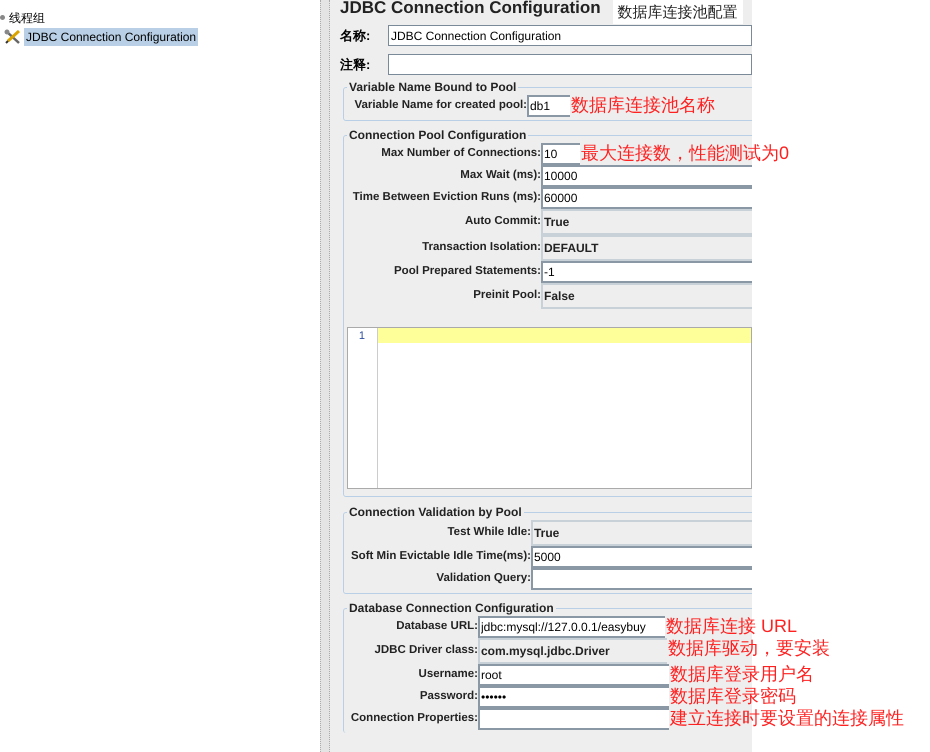 Image resolution: width=930 pixels, height=752 pixels. What do you see at coordinates (414, 718) in the screenshot?
I see `field-label: Connection Properties:` at bounding box center [414, 718].